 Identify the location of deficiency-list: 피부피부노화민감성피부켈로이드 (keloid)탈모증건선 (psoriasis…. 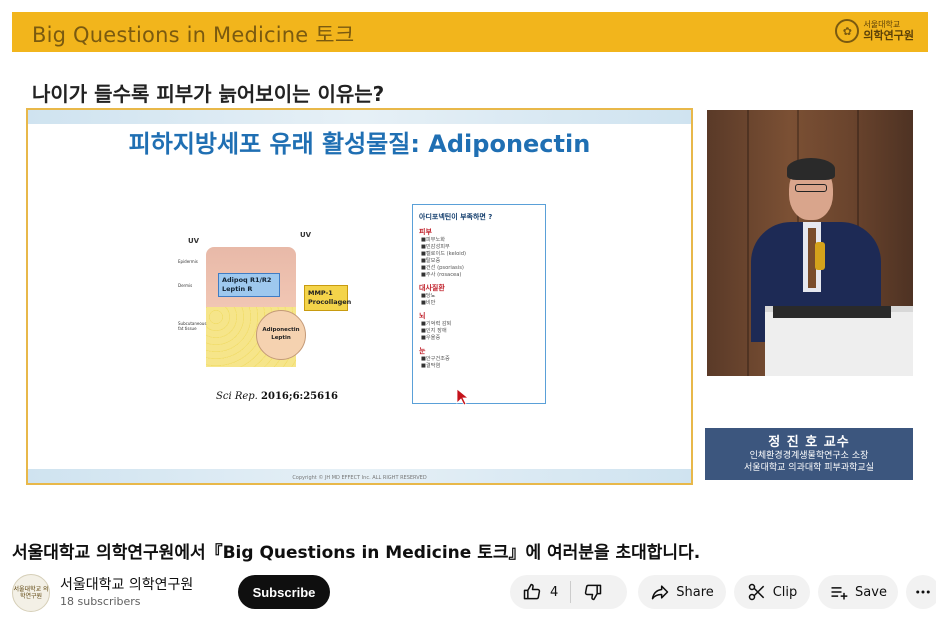
(479, 298).